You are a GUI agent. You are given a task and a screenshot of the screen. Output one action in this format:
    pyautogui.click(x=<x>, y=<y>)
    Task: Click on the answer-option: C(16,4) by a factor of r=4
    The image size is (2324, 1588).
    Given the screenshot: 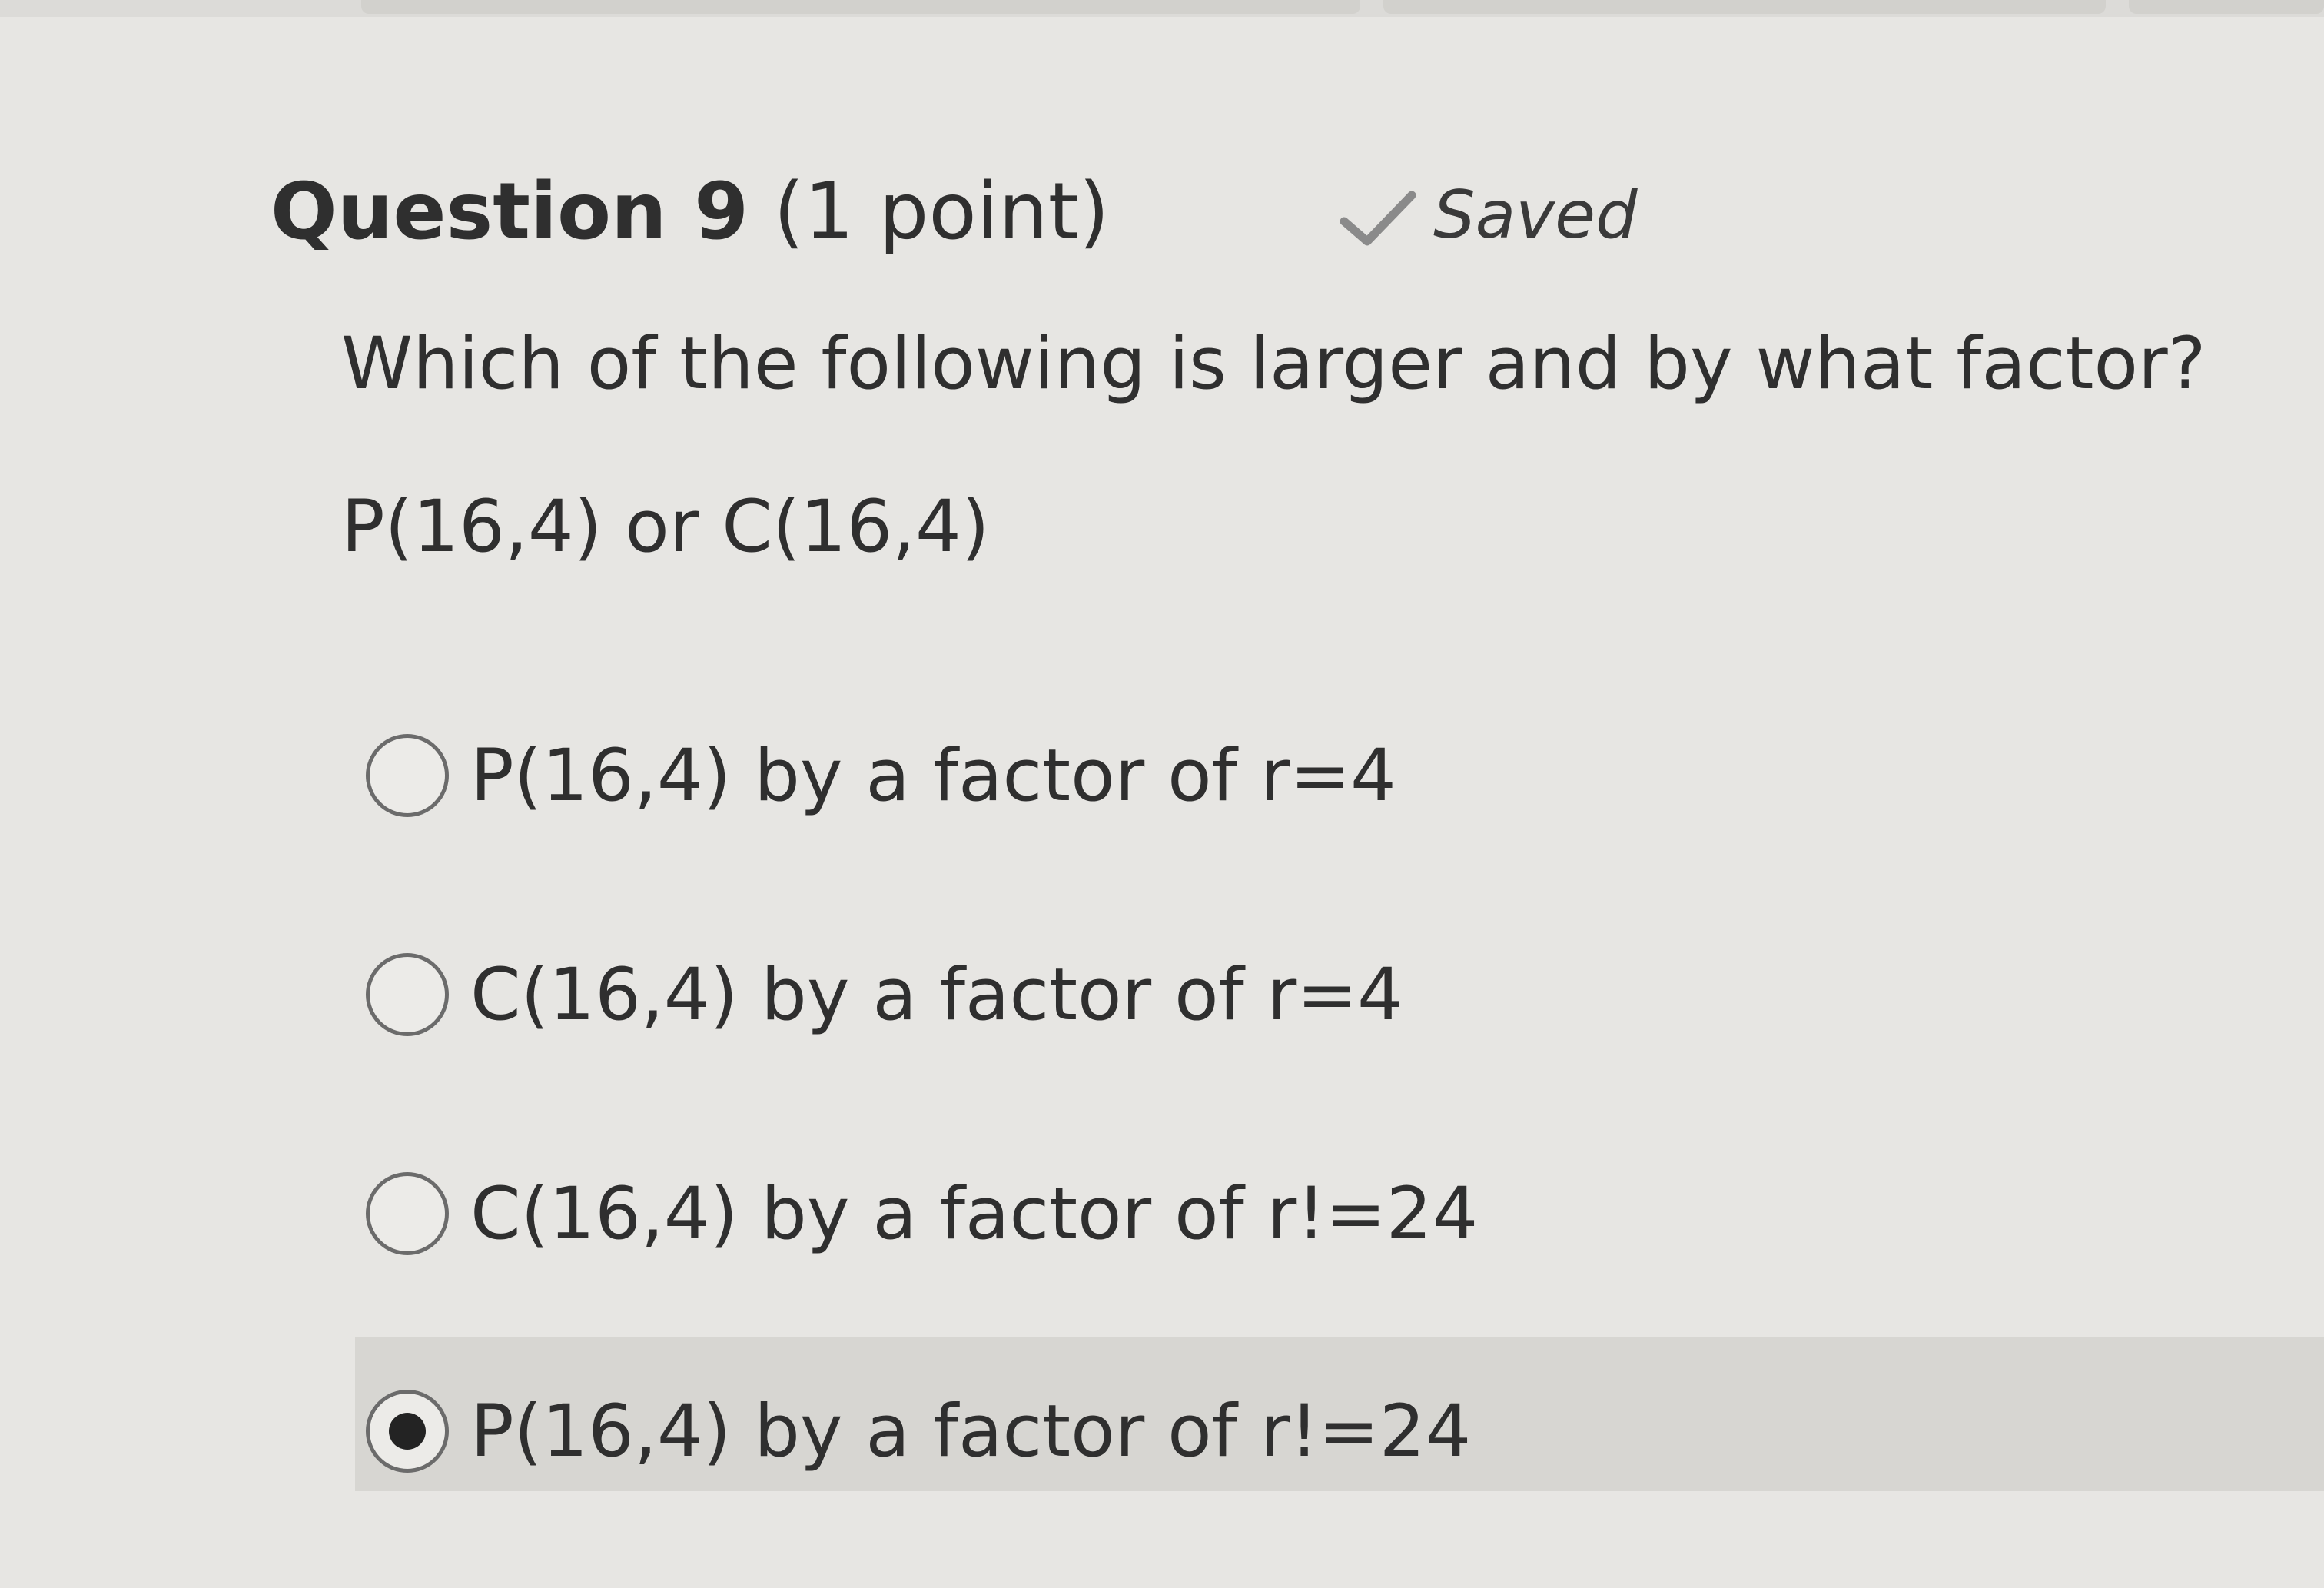 What is the action you would take?
    pyautogui.click(x=1339, y=999)
    